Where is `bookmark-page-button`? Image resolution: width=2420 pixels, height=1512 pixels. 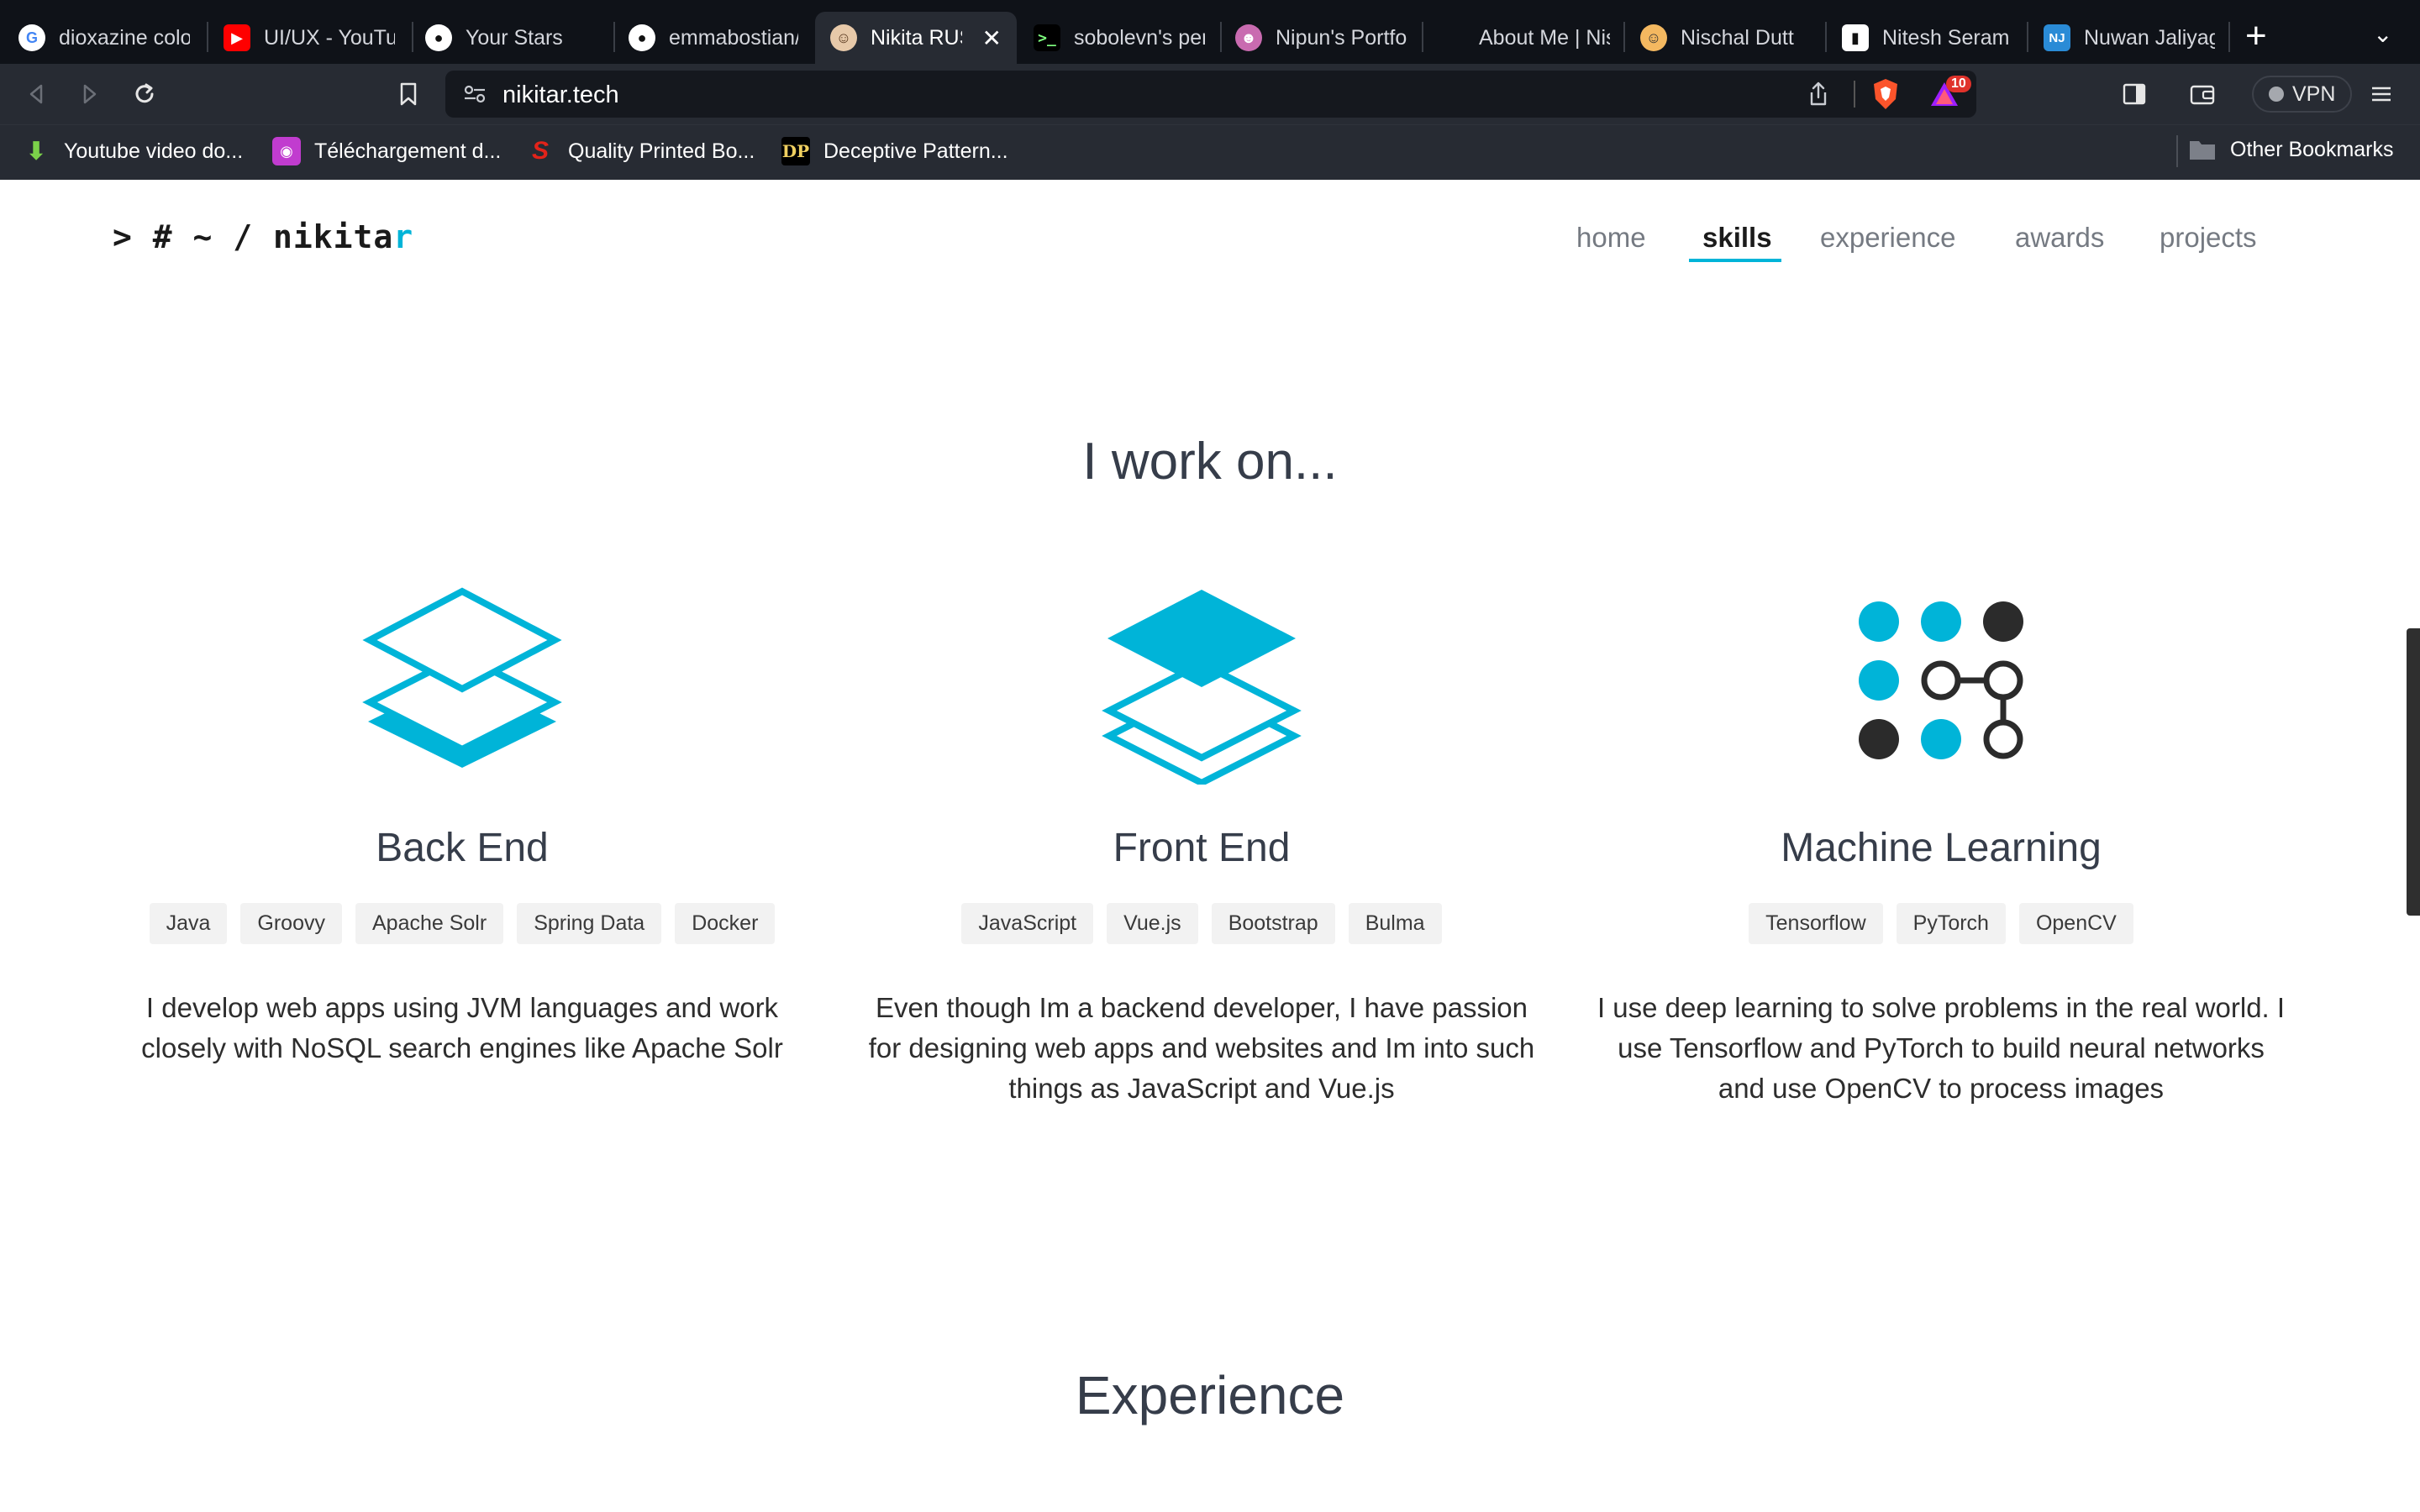 bookmark-page-button is located at coordinates (408, 94).